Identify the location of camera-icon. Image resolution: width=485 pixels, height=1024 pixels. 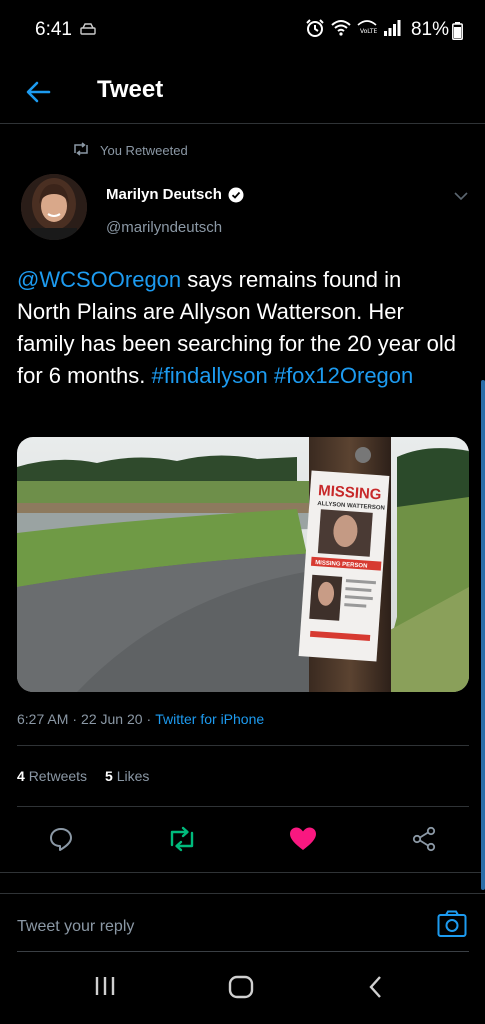
(452, 923).